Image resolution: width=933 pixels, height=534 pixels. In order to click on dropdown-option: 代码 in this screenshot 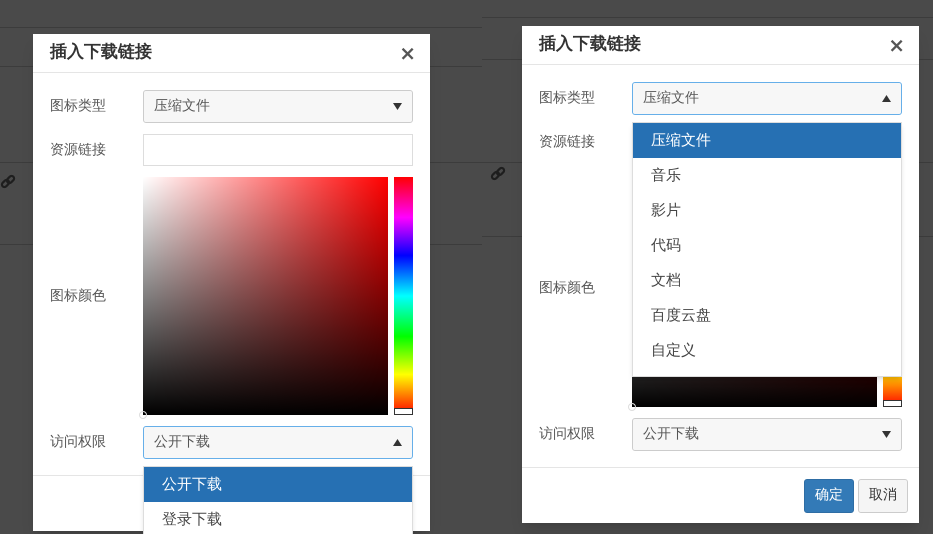, I will do `click(767, 245)`.